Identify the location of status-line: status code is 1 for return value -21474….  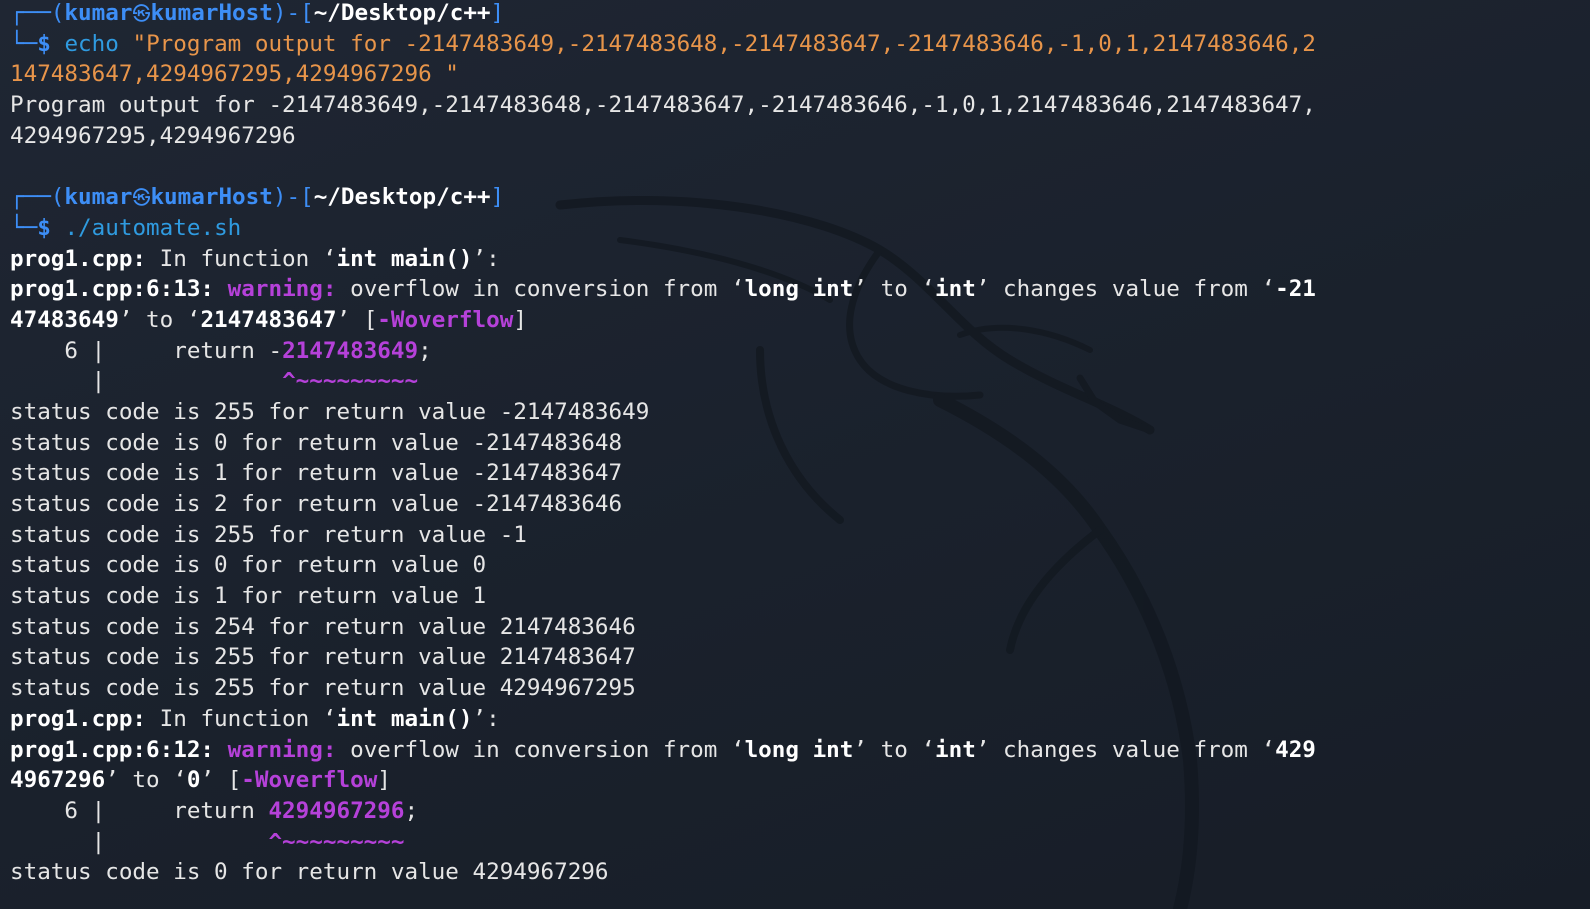
(316, 473).